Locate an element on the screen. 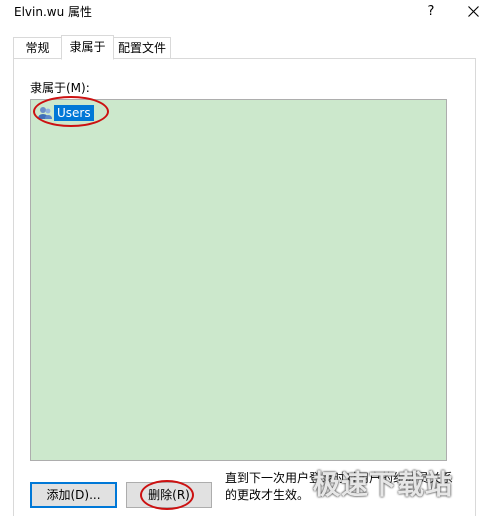 The image size is (487, 516). tab-profile: 配置文件 is located at coordinates (142, 48).